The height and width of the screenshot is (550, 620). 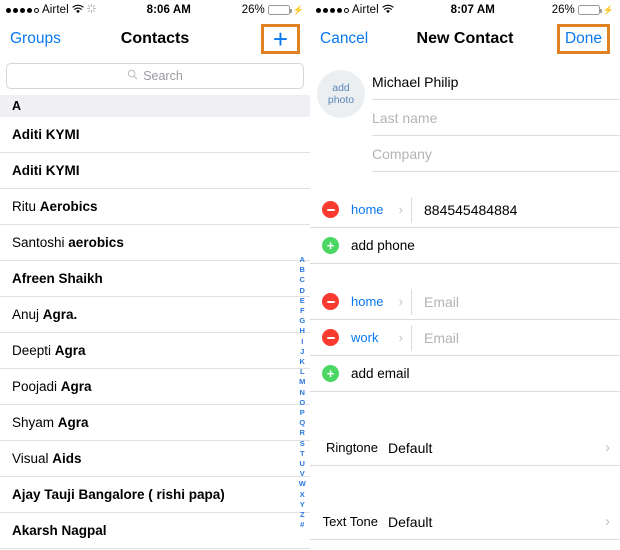 I want to click on email-label-selector: work ›, so click(x=375, y=337).